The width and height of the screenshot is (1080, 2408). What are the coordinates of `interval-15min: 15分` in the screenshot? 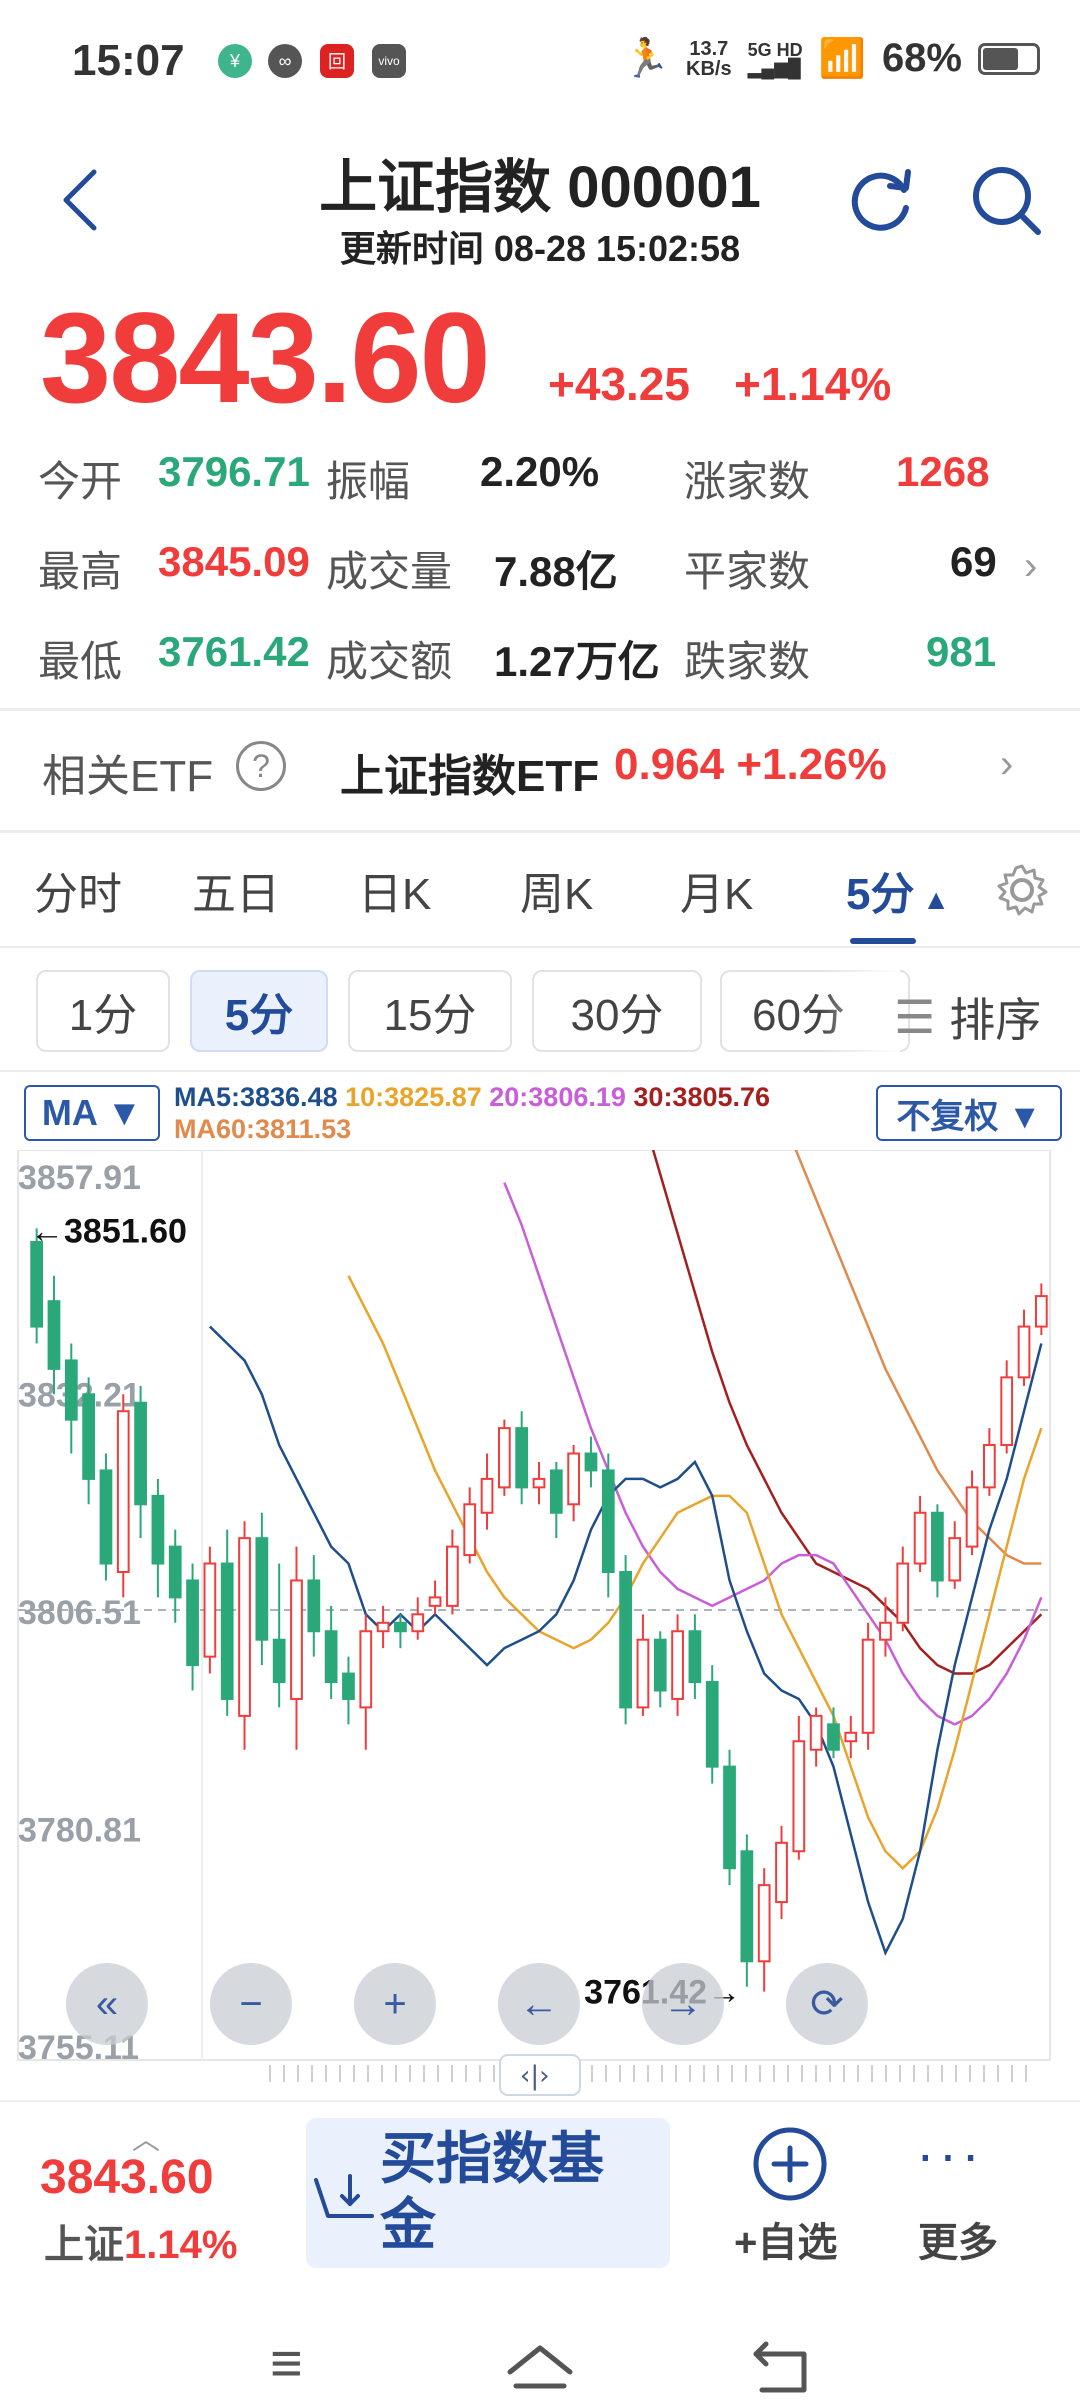 It's located at (430, 1011).